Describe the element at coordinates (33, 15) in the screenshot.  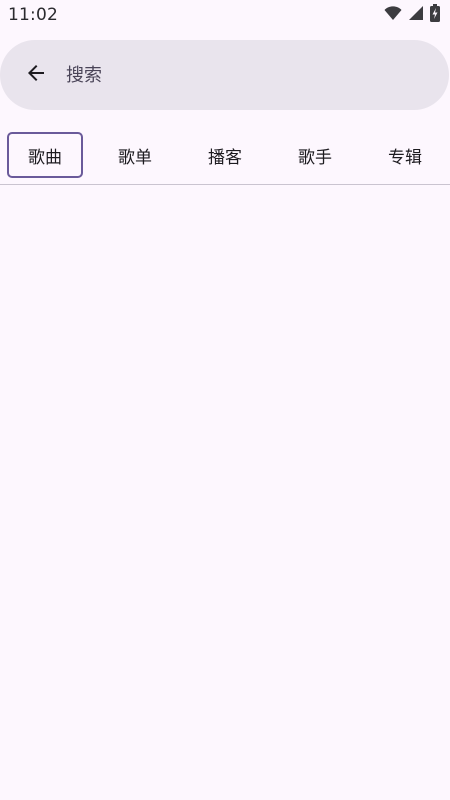
I see `status-time: 11:02` at that location.